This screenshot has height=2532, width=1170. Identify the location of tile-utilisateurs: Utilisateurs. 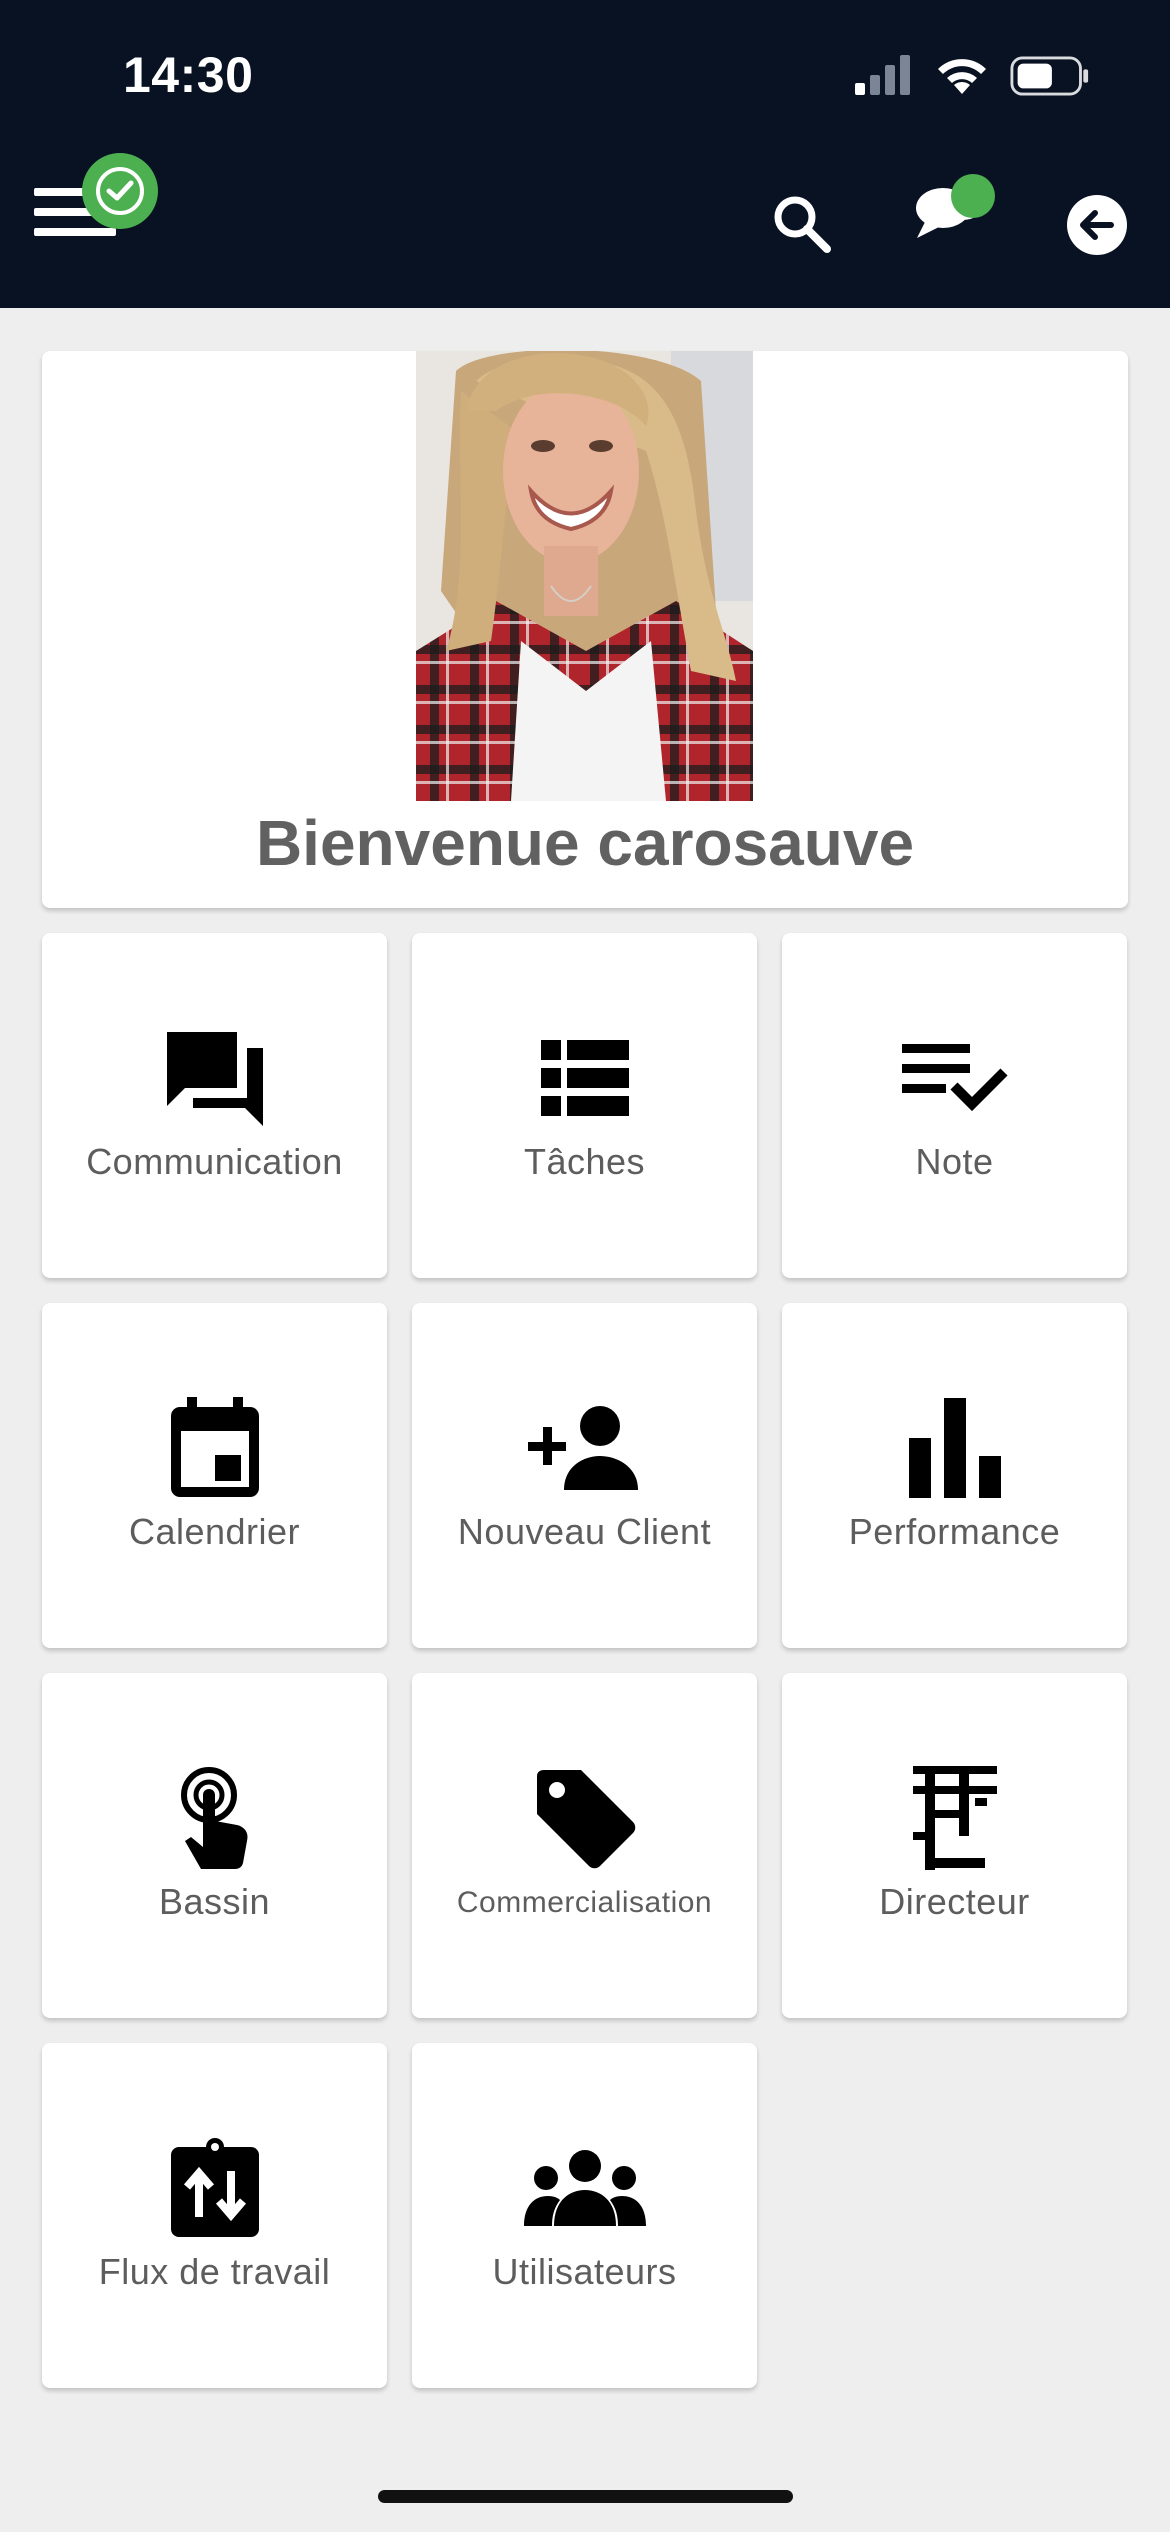
(584, 2215).